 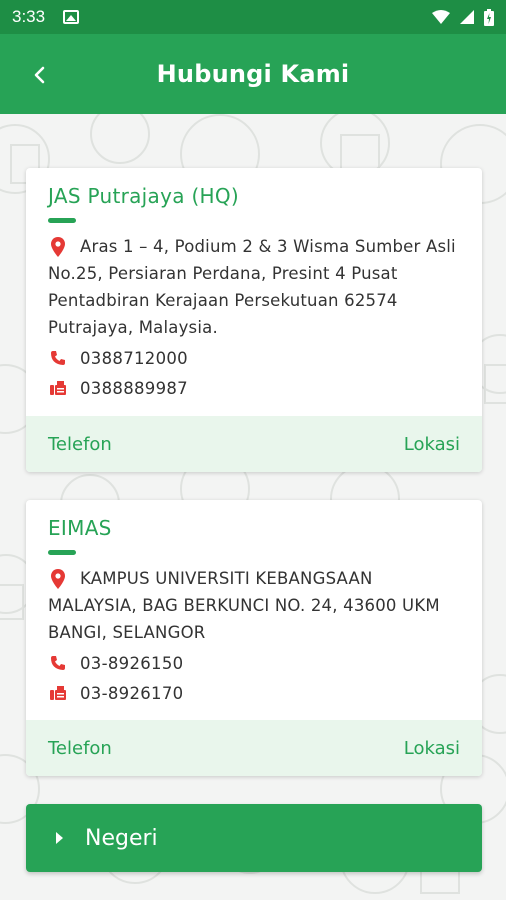 What do you see at coordinates (254, 693) in the screenshot?
I see `fax-row: 03-8926170` at bounding box center [254, 693].